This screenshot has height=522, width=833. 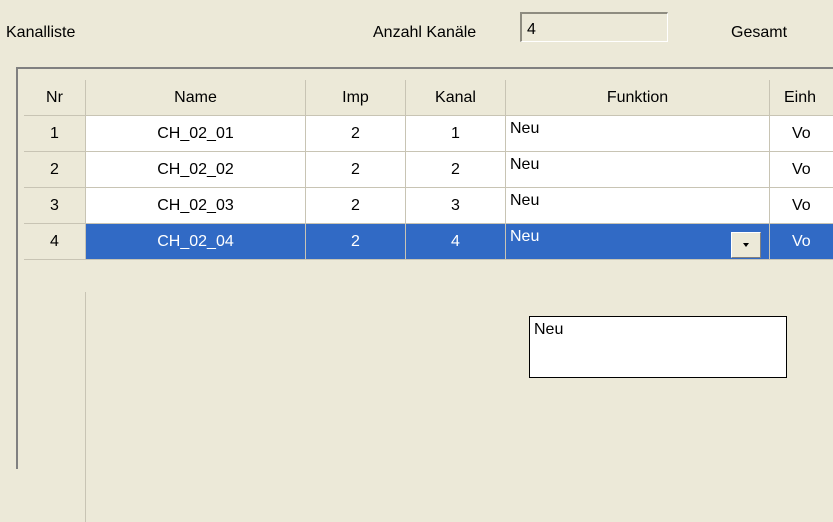 I want to click on channel-count-field: 4, so click(x=594, y=27).